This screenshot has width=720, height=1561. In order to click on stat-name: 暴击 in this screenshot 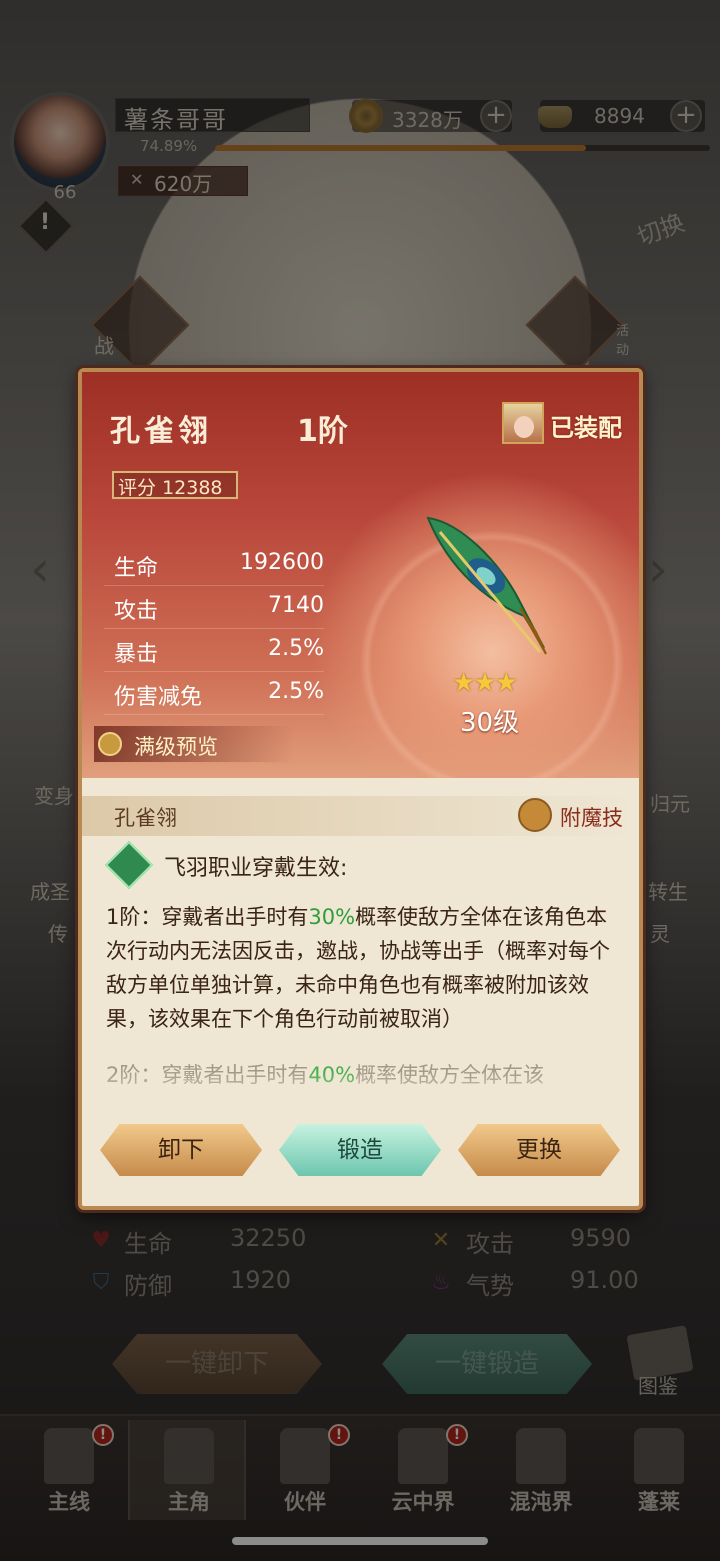, I will do `click(136, 654)`.